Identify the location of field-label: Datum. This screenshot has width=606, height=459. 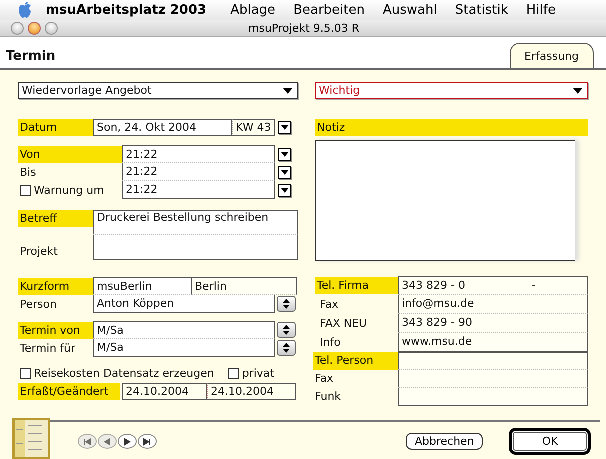
(55, 127).